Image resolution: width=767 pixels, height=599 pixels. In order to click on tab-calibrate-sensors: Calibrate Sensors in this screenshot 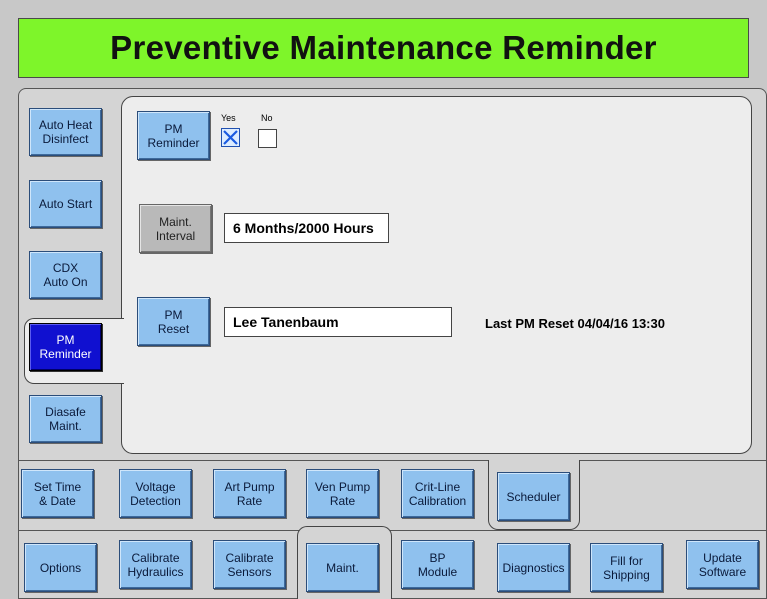, I will do `click(249, 564)`.